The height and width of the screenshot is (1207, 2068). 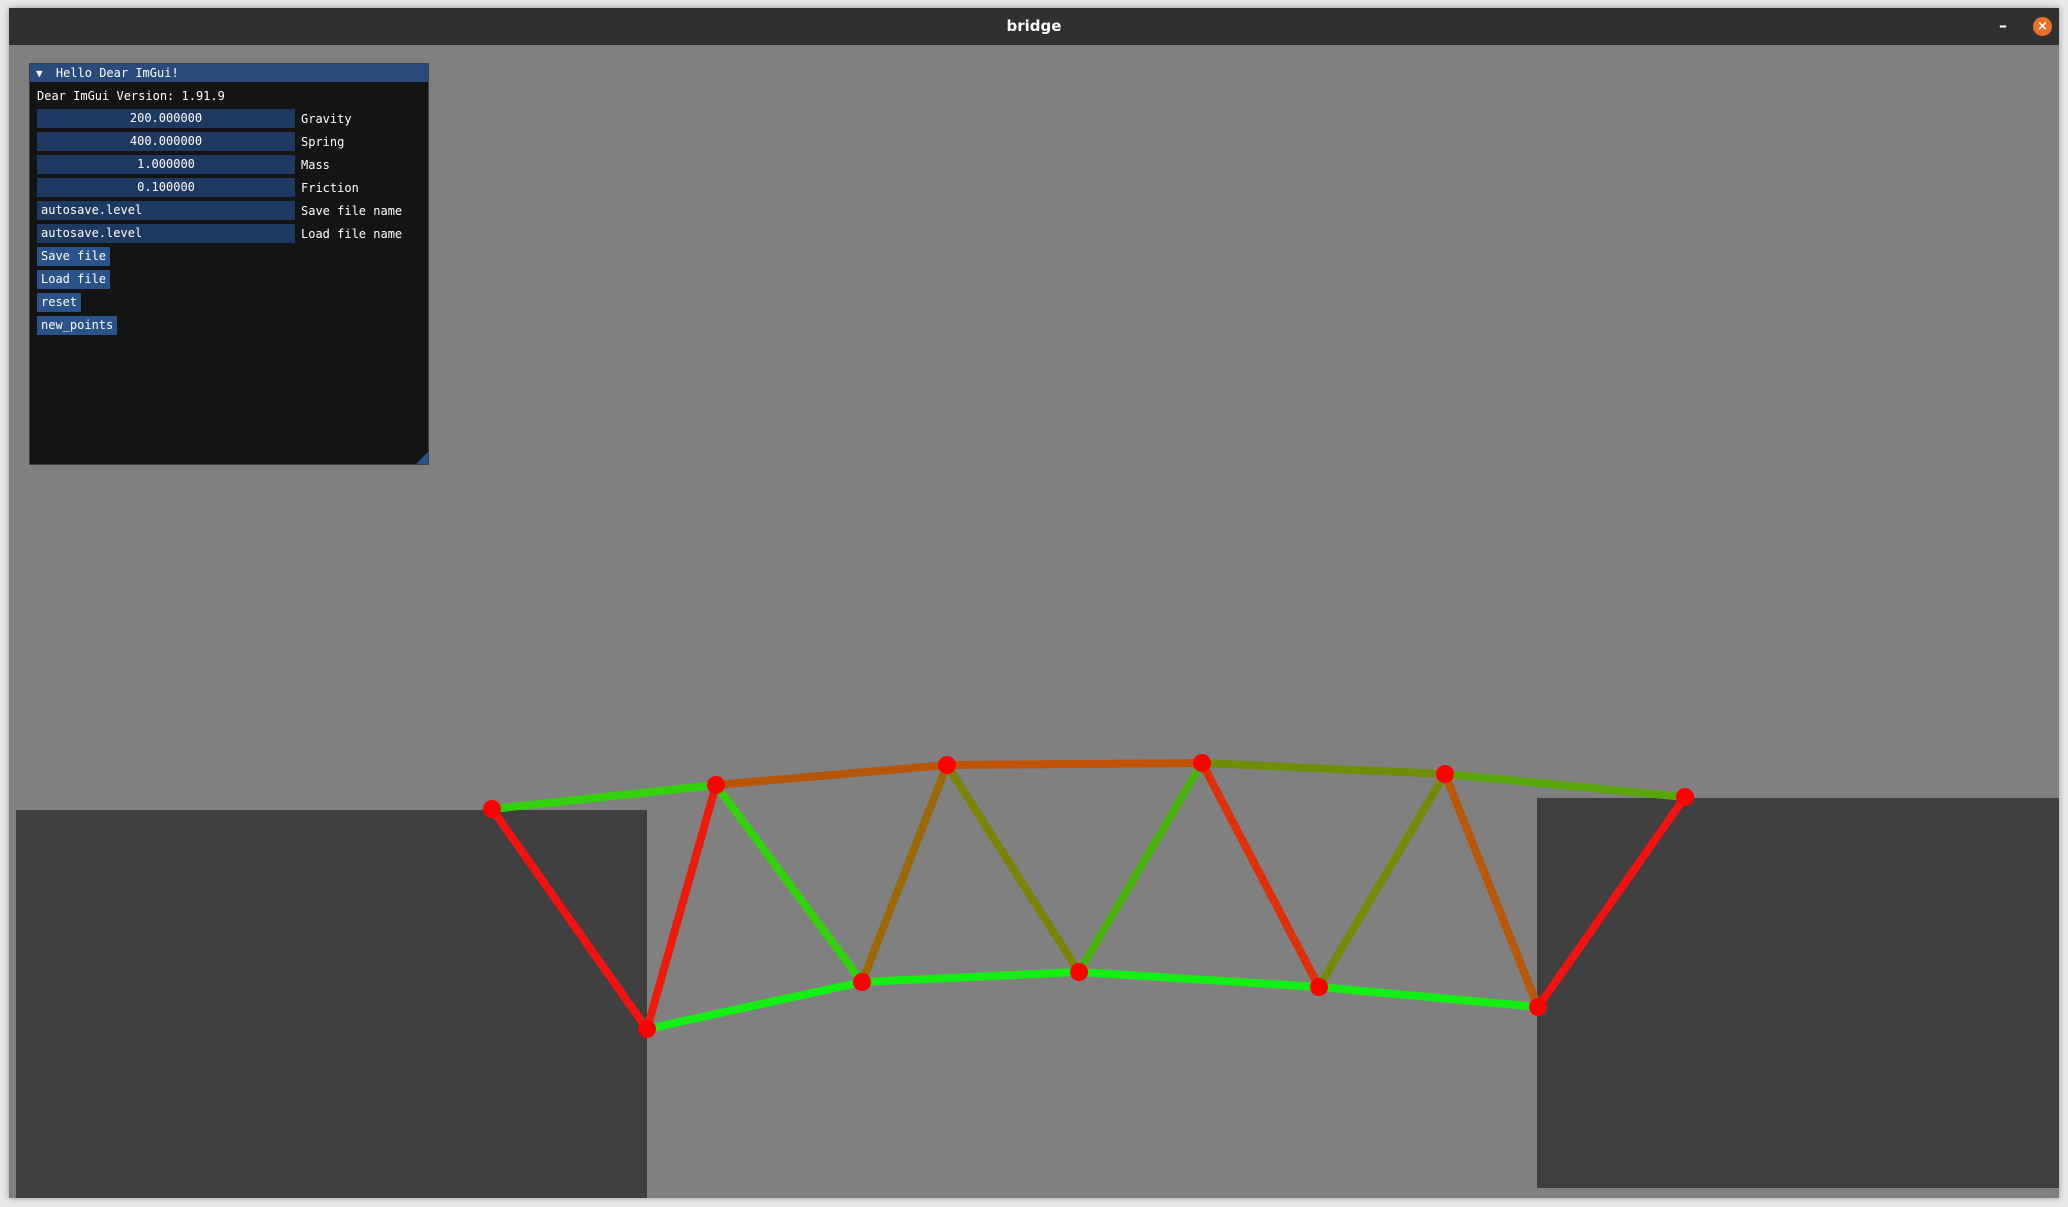 What do you see at coordinates (422, 458) in the screenshot?
I see `resize-grip-icon` at bounding box center [422, 458].